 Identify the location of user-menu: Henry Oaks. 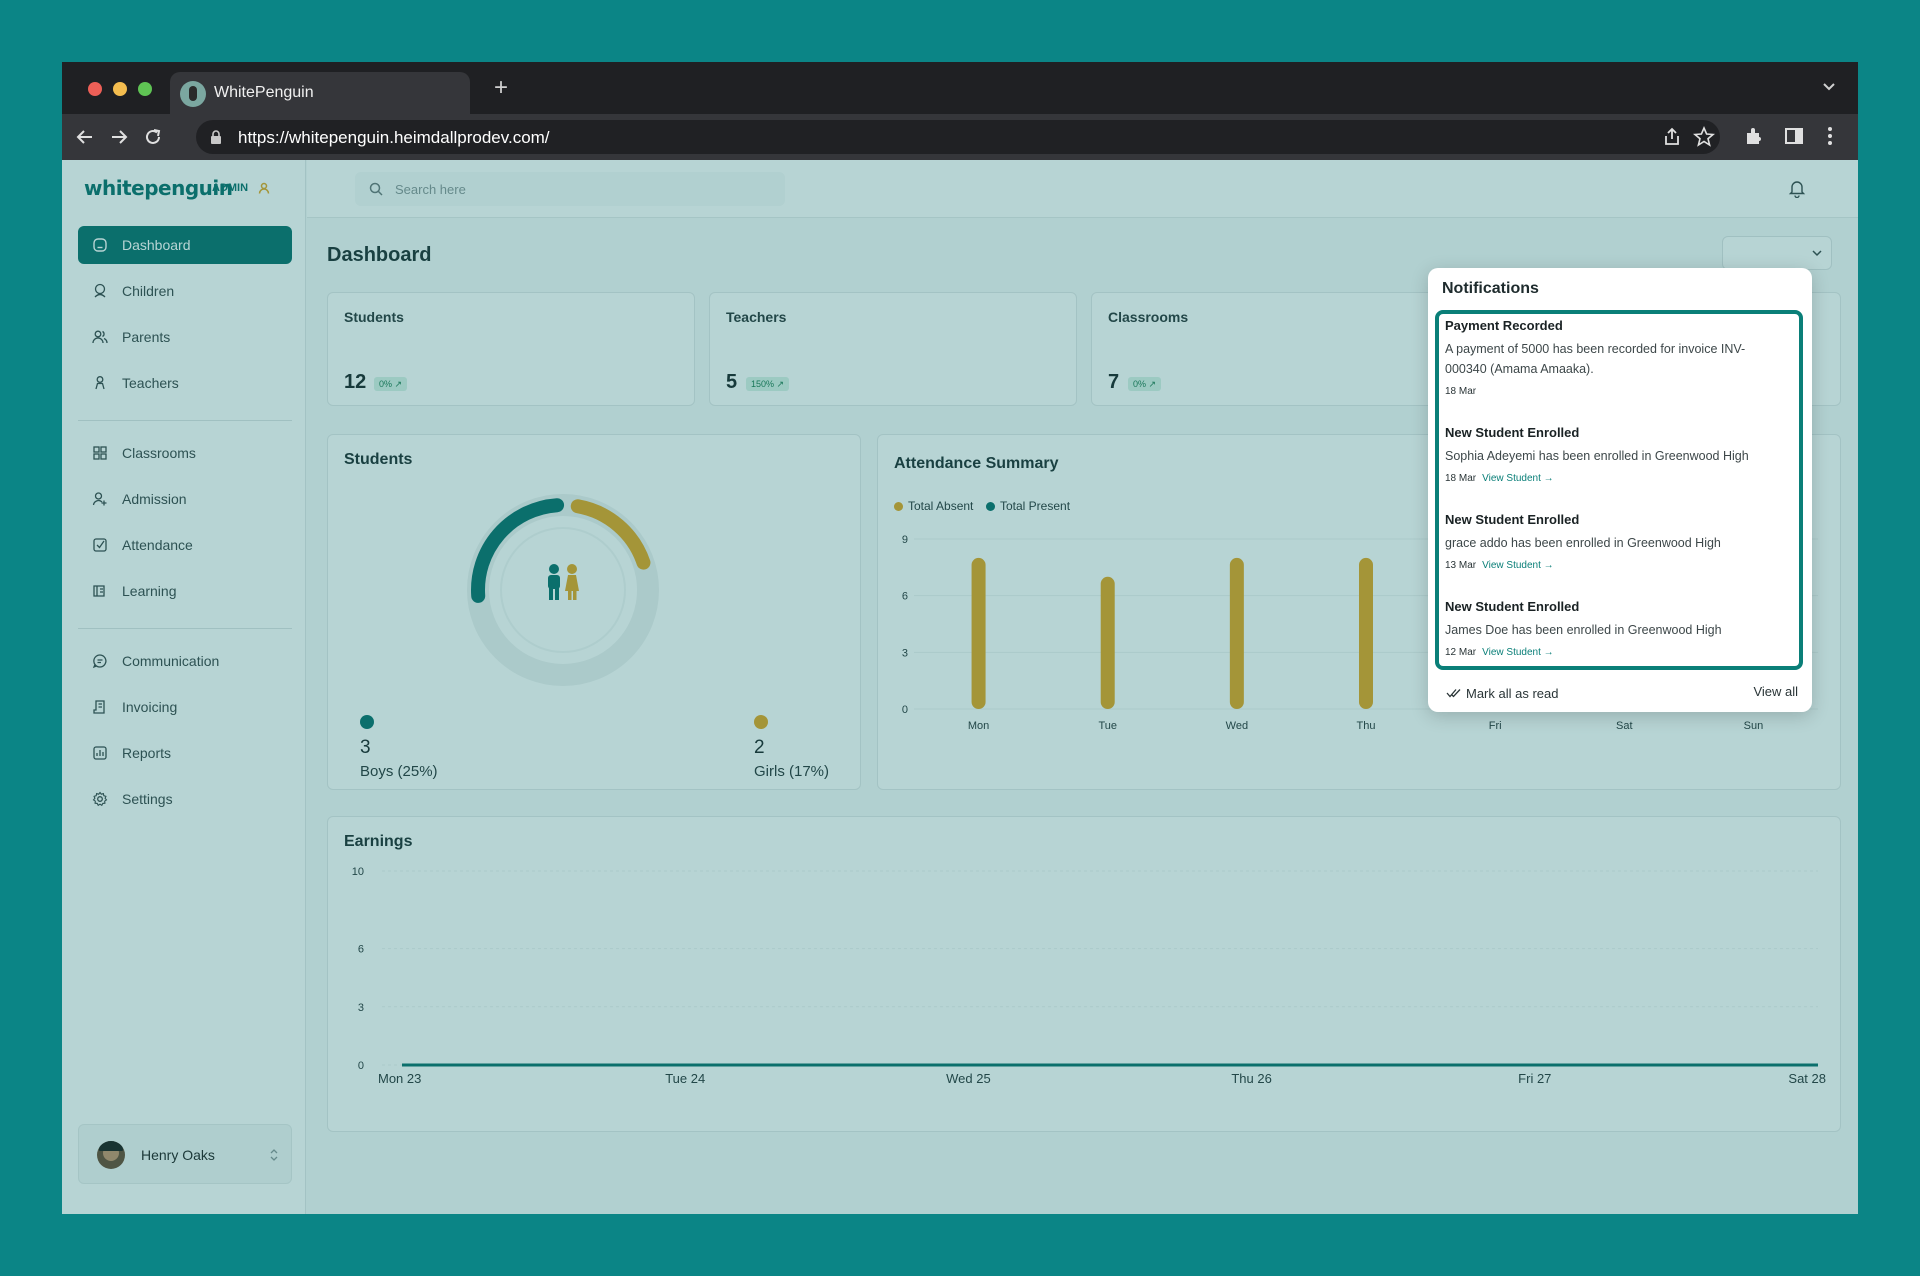
(185, 1154).